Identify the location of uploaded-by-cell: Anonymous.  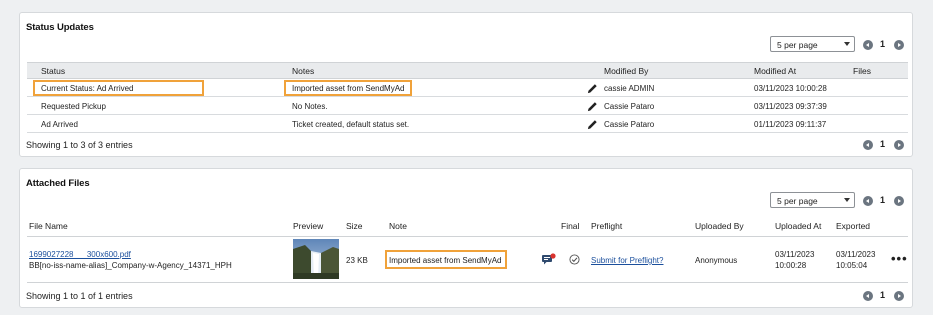
(716, 260).